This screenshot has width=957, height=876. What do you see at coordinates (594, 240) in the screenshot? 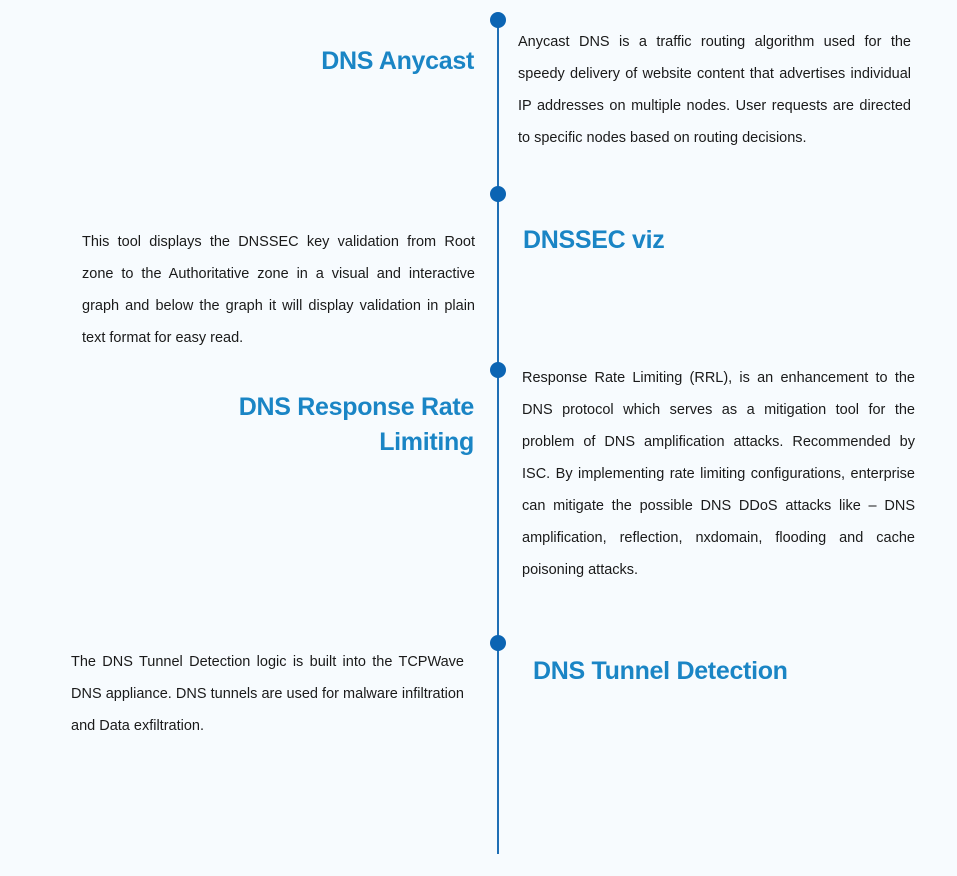
I see `timeline-title-dnssec-viz: DNSSEC viz` at bounding box center [594, 240].